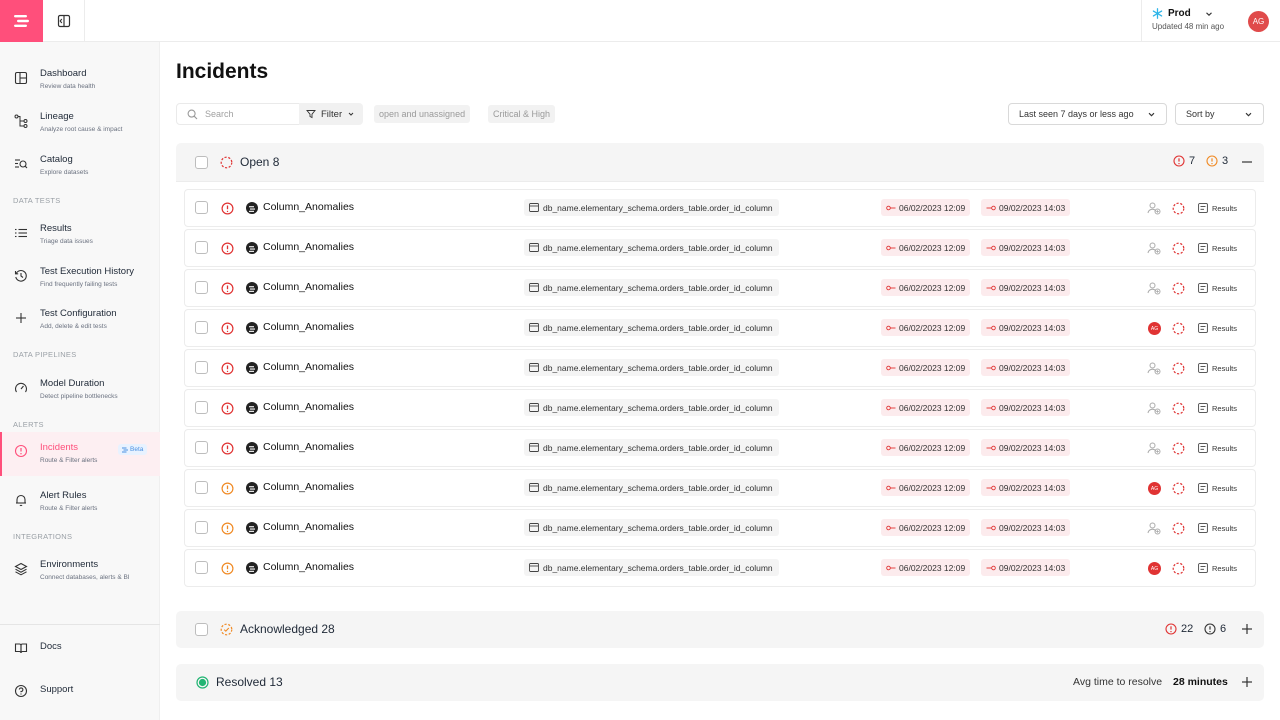  Describe the element at coordinates (21, 21) in the screenshot. I see `app-logo` at that location.